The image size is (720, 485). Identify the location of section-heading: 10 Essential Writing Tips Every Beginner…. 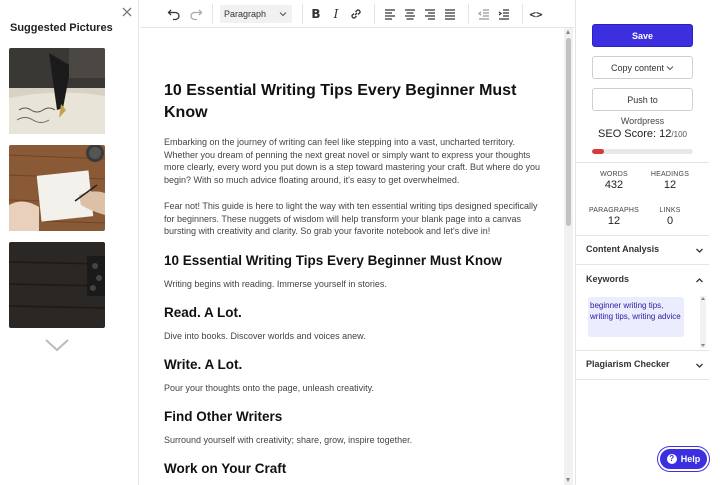
(333, 260).